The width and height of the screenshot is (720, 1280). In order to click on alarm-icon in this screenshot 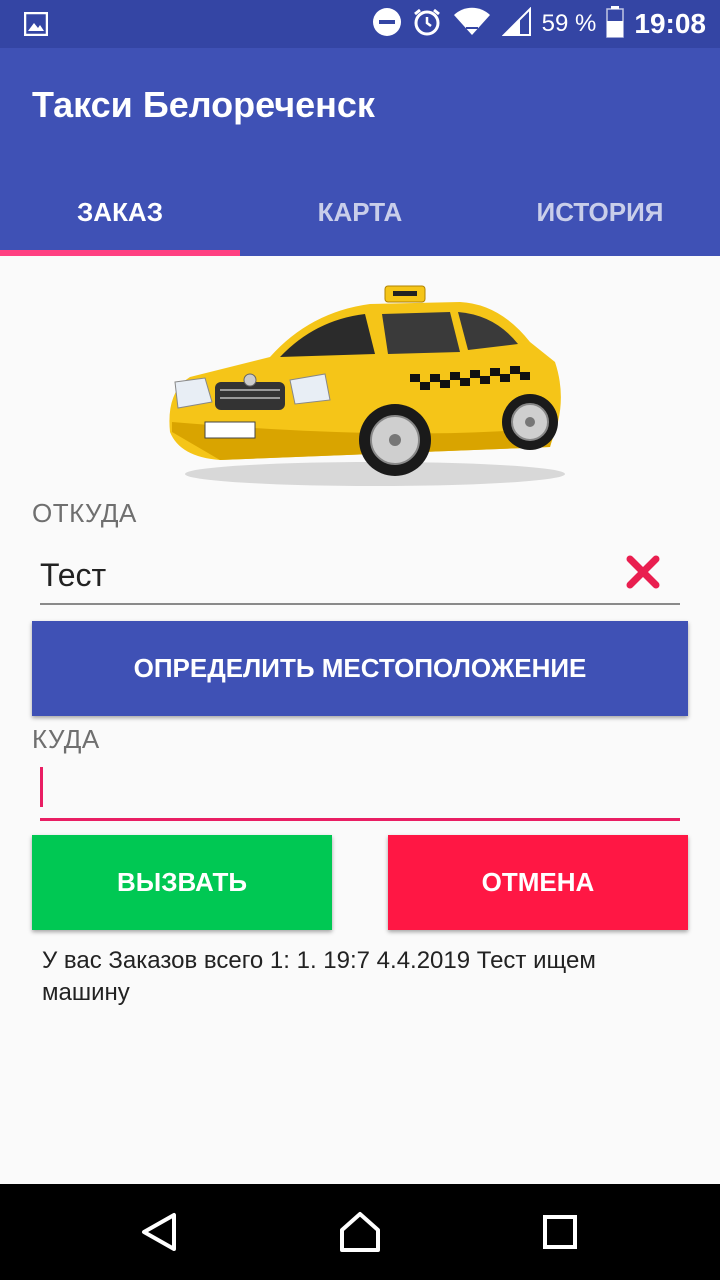, I will do `click(427, 24)`.